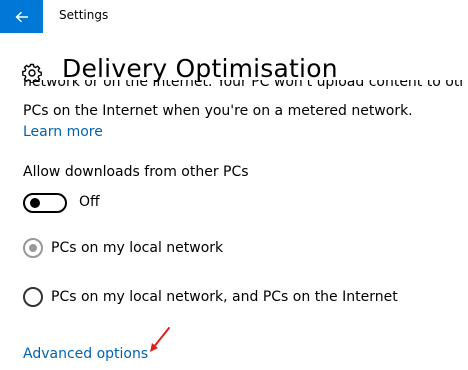 The image size is (468, 370). Describe the element at coordinates (160, 339) in the screenshot. I see `red-arrow-icon` at that location.